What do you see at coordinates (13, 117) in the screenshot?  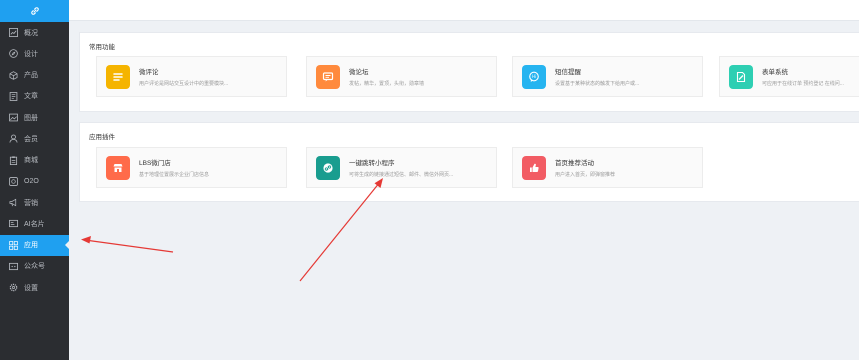 I see `image-icon` at bounding box center [13, 117].